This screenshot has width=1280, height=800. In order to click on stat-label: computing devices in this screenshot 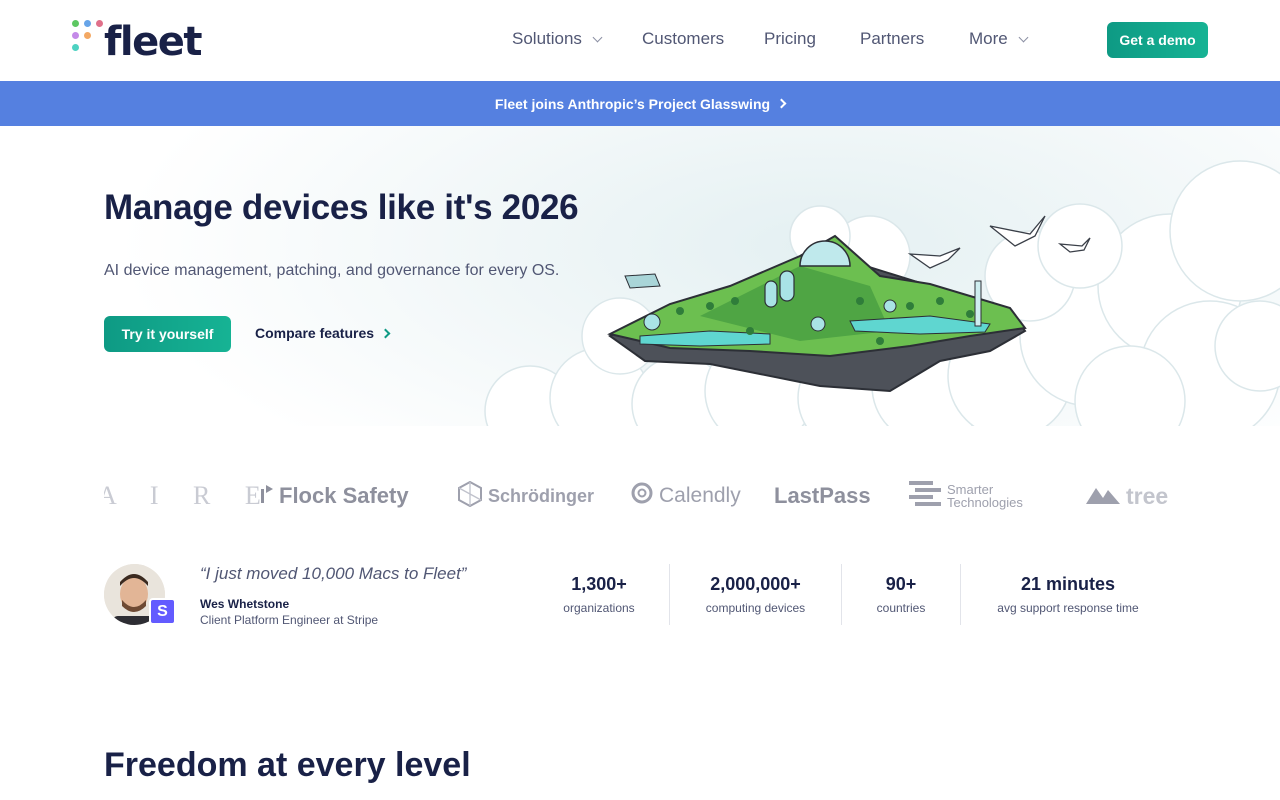, I will do `click(755, 608)`.